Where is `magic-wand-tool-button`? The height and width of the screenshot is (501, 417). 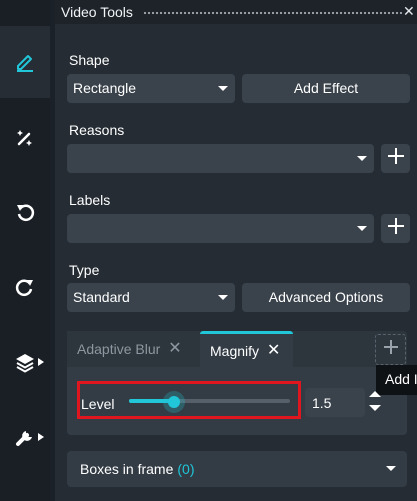
magic-wand-tool-button is located at coordinates (25, 138).